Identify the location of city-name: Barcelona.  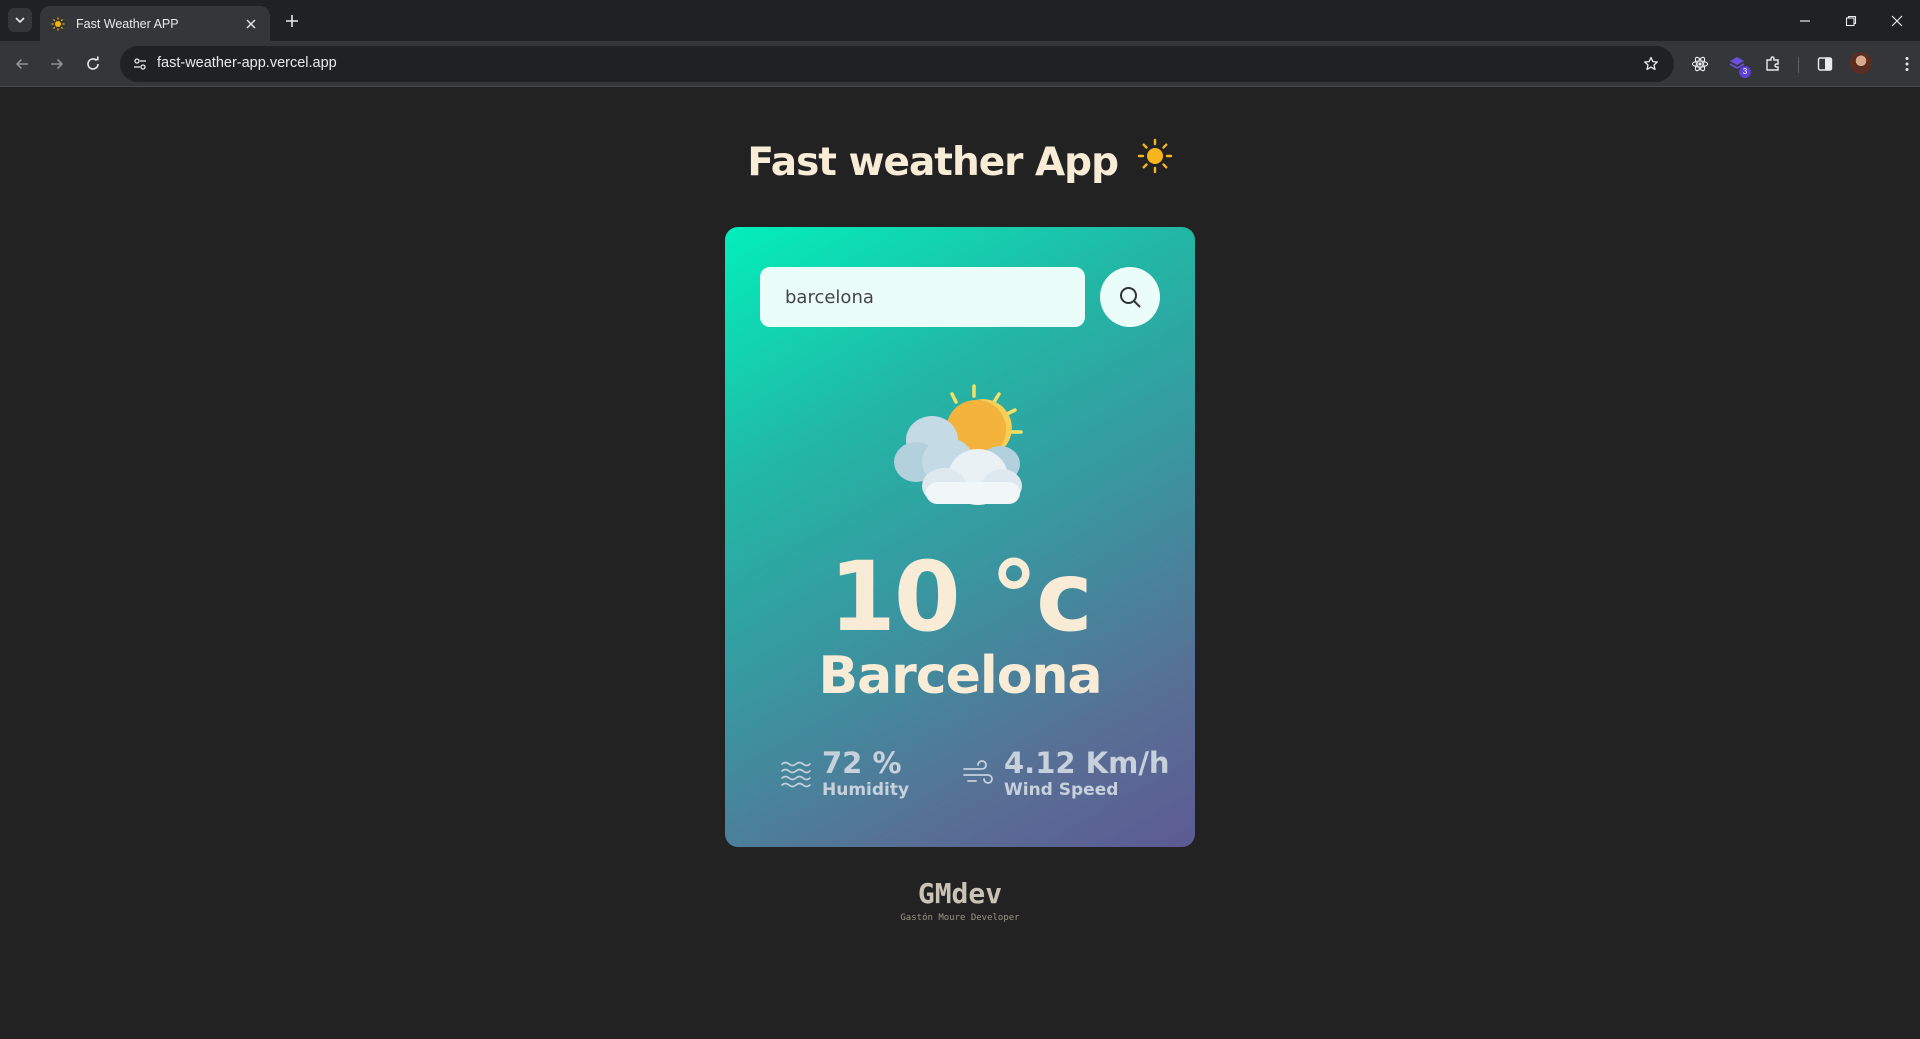
(960, 676).